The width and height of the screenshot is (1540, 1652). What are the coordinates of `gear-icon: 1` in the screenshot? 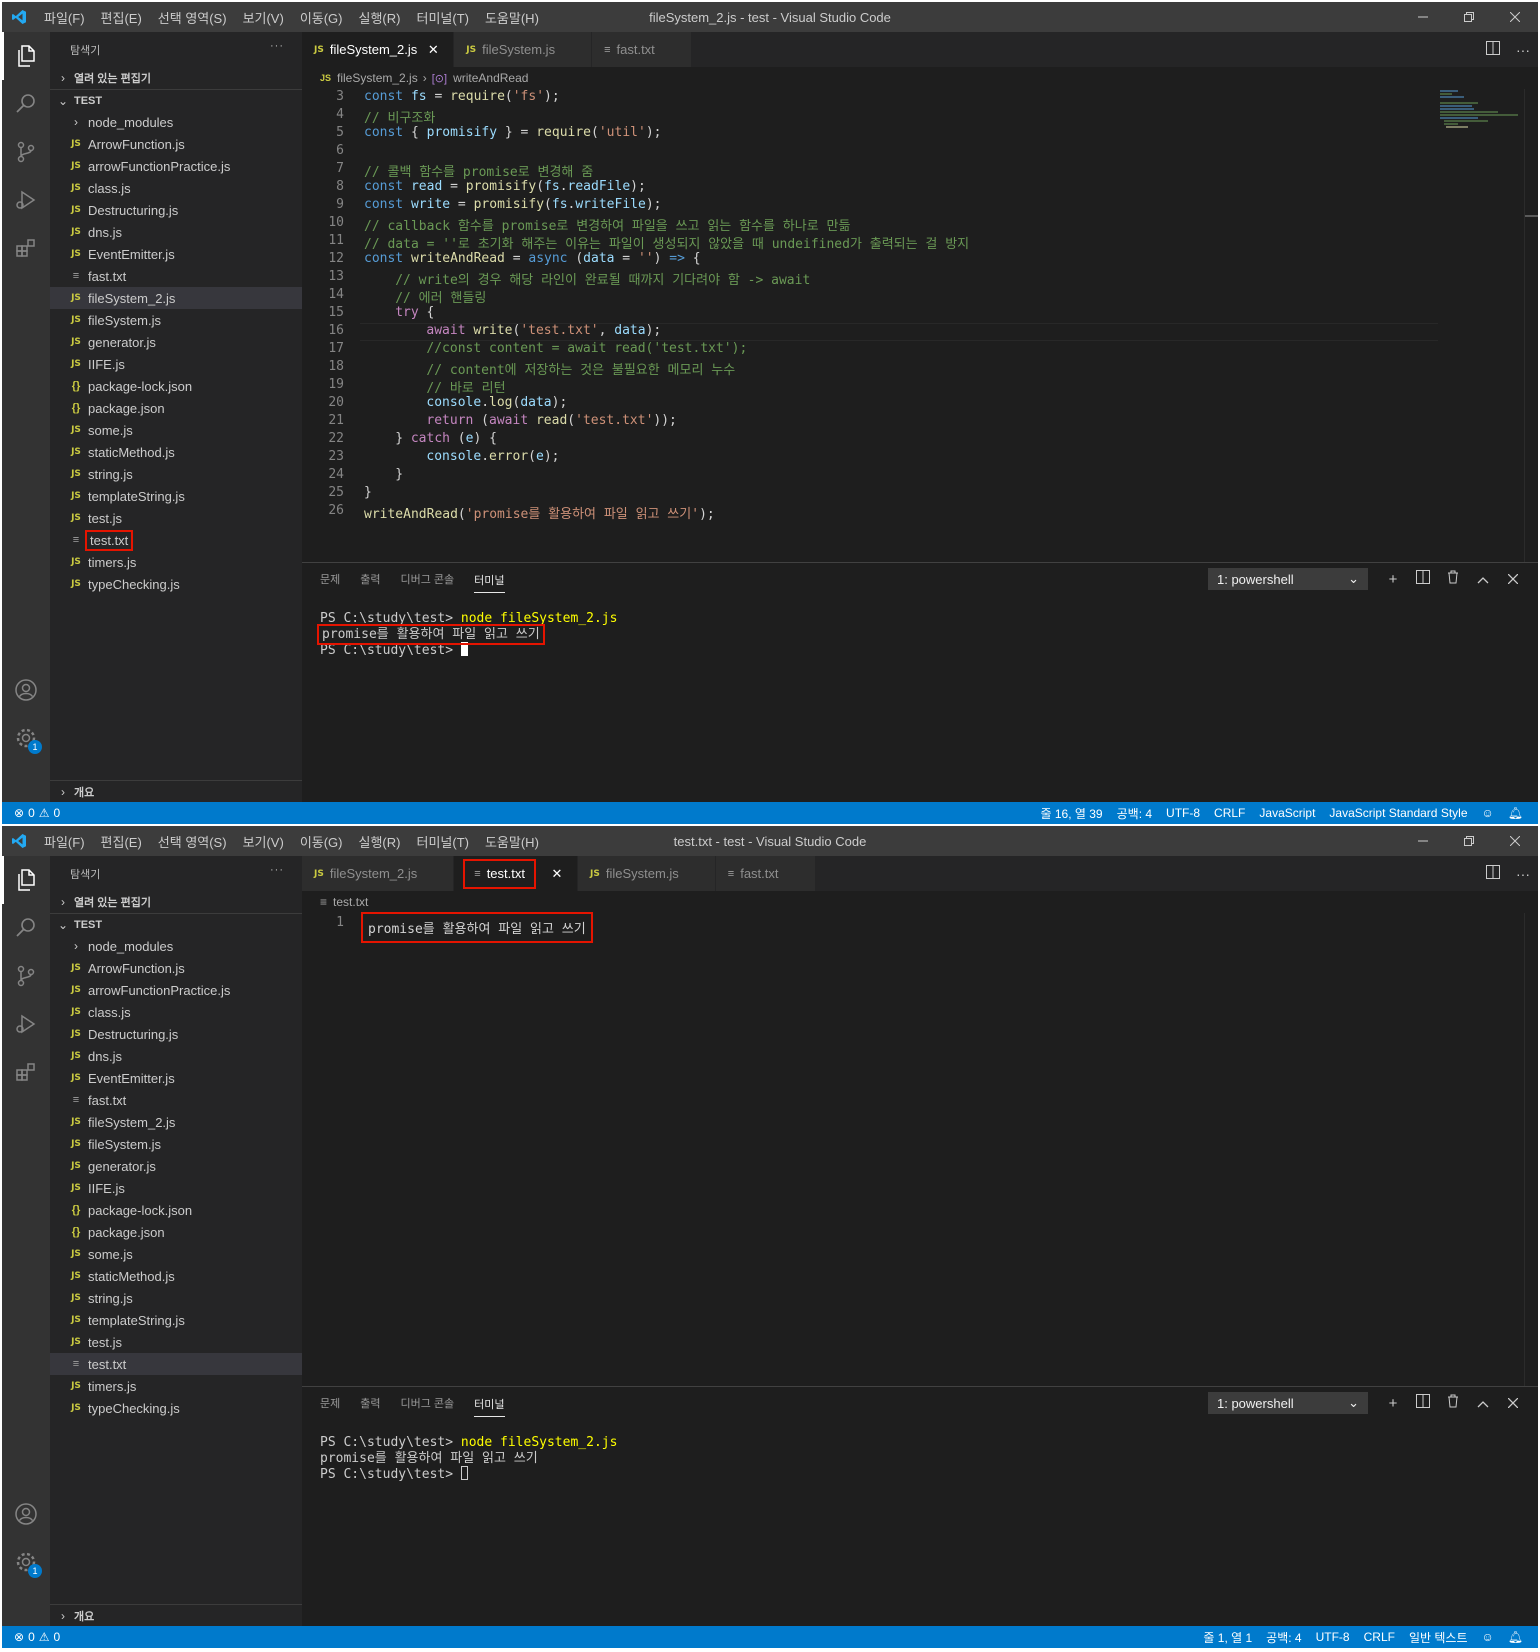 It's located at (26, 1562).